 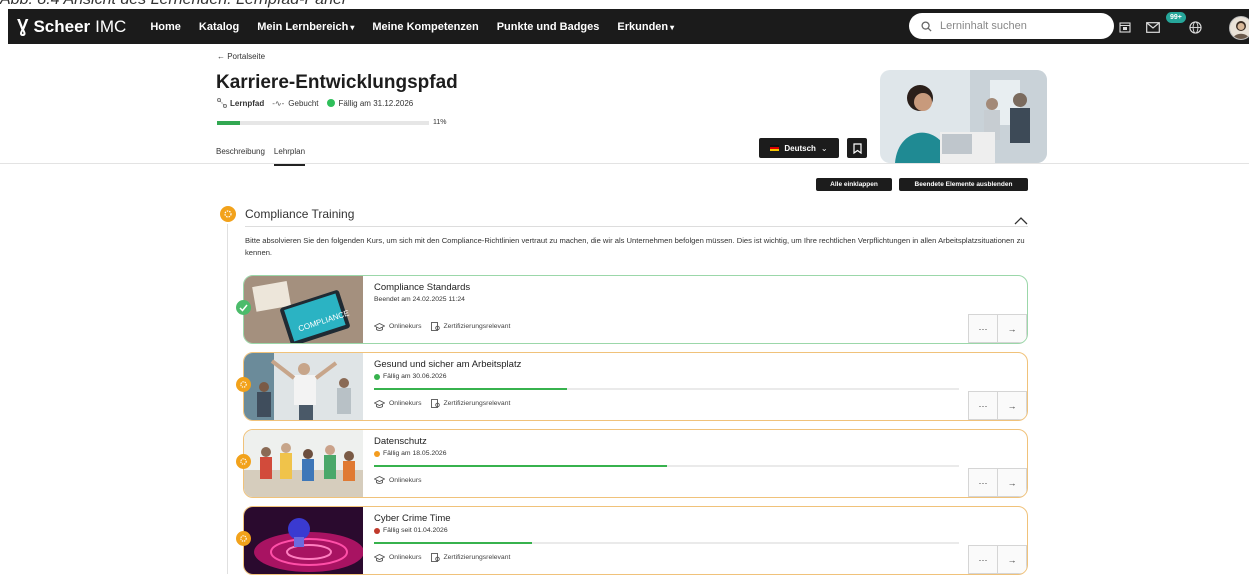 What do you see at coordinates (422, 287) in the screenshot?
I see `course-title: Compliance Standards` at bounding box center [422, 287].